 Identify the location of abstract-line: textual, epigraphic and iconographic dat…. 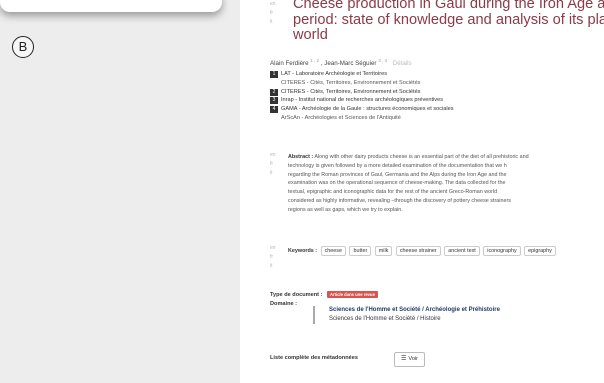
(393, 192).